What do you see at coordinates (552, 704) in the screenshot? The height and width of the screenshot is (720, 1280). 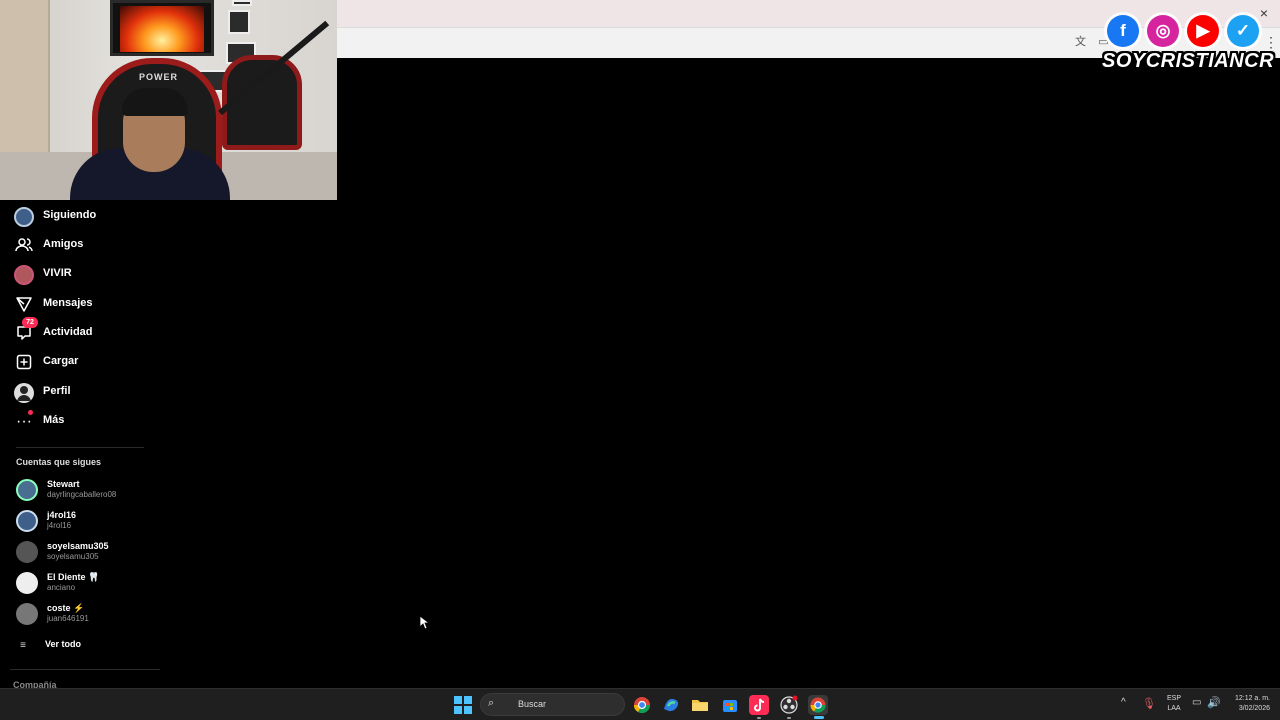 I see `taskbar-search: ⌕ Buscar` at bounding box center [552, 704].